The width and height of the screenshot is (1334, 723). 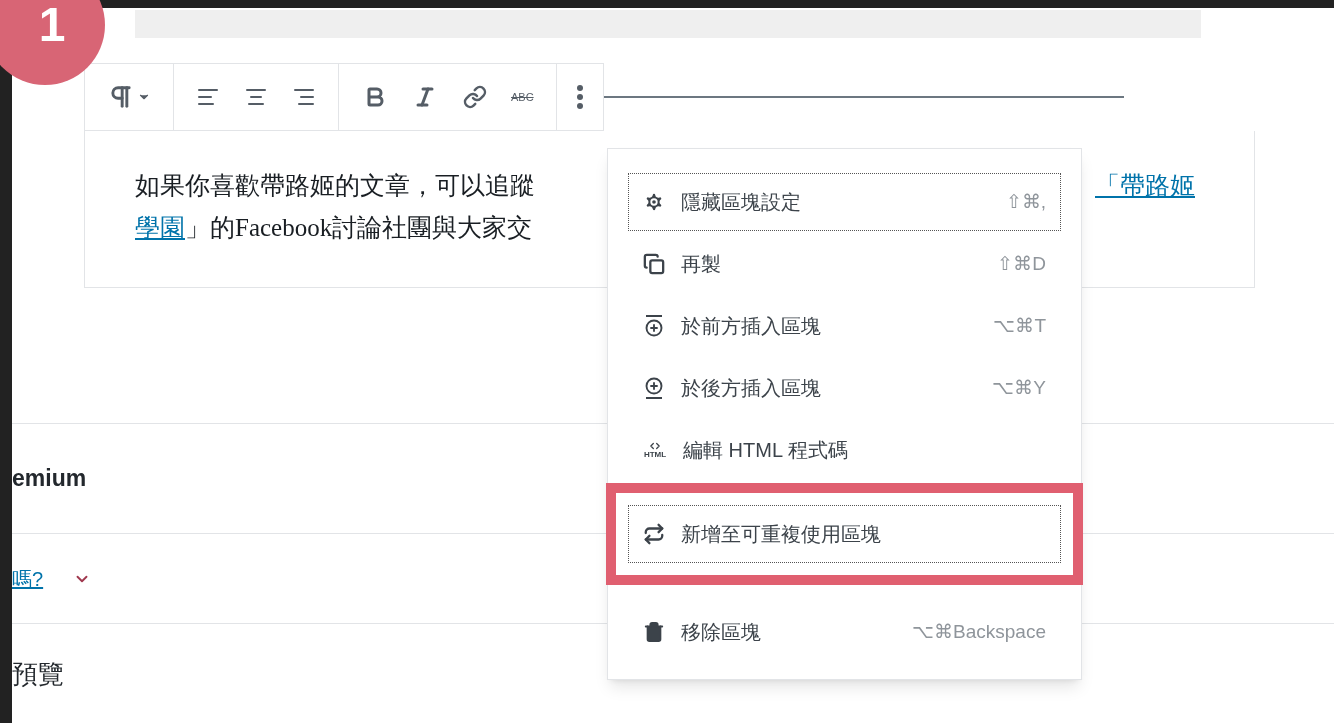 What do you see at coordinates (1145, 186) in the screenshot?
I see `text-link: 「帶路姬` at bounding box center [1145, 186].